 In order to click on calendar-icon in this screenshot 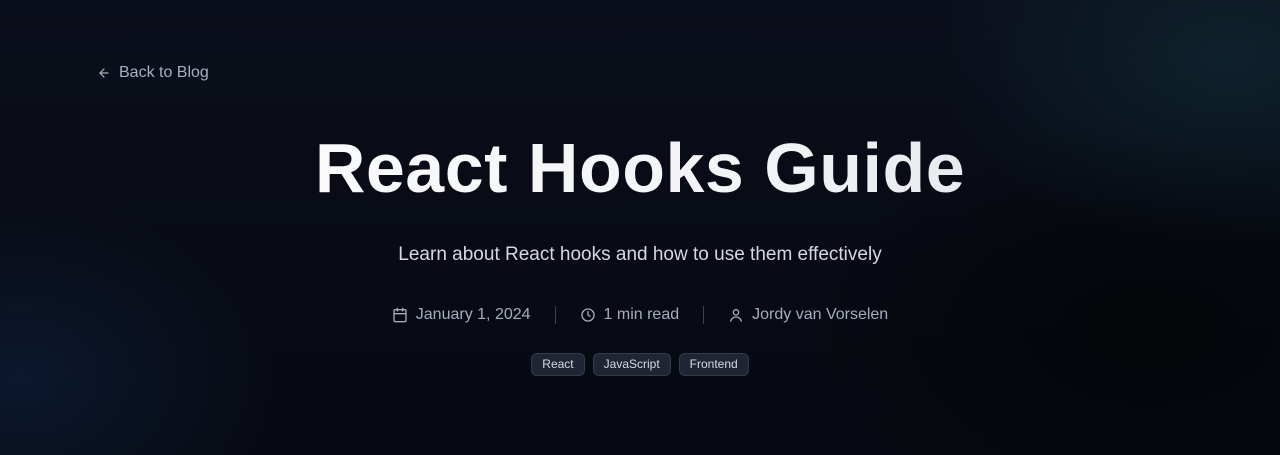, I will do `click(400, 315)`.